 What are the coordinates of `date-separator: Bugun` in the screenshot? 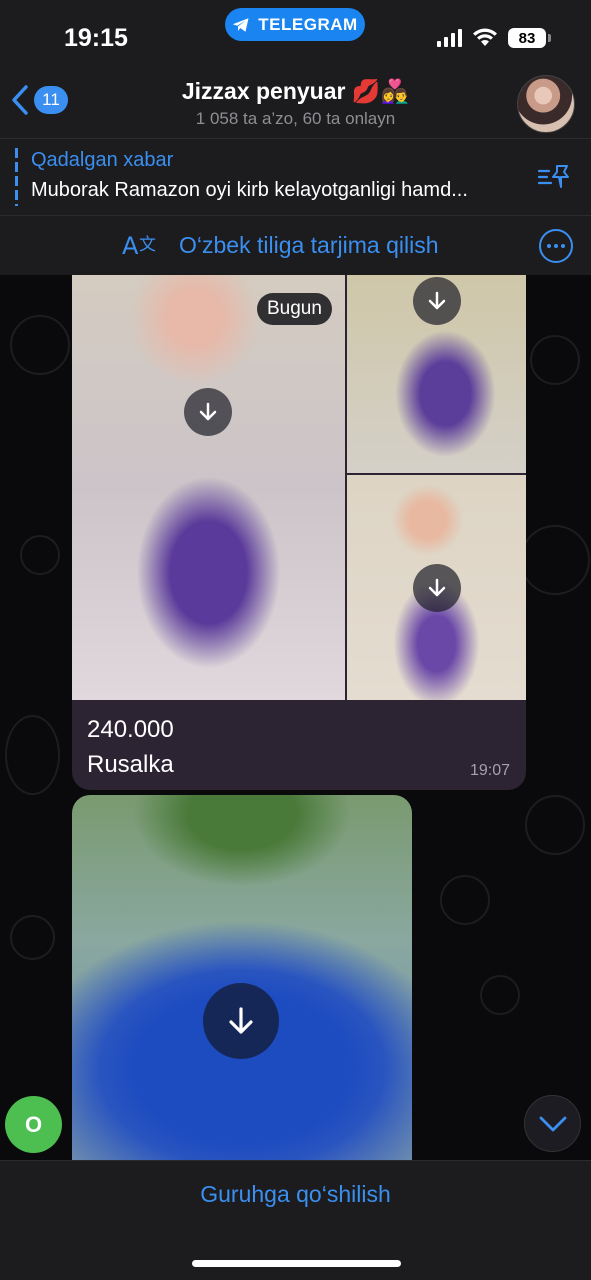 It's located at (294, 309).